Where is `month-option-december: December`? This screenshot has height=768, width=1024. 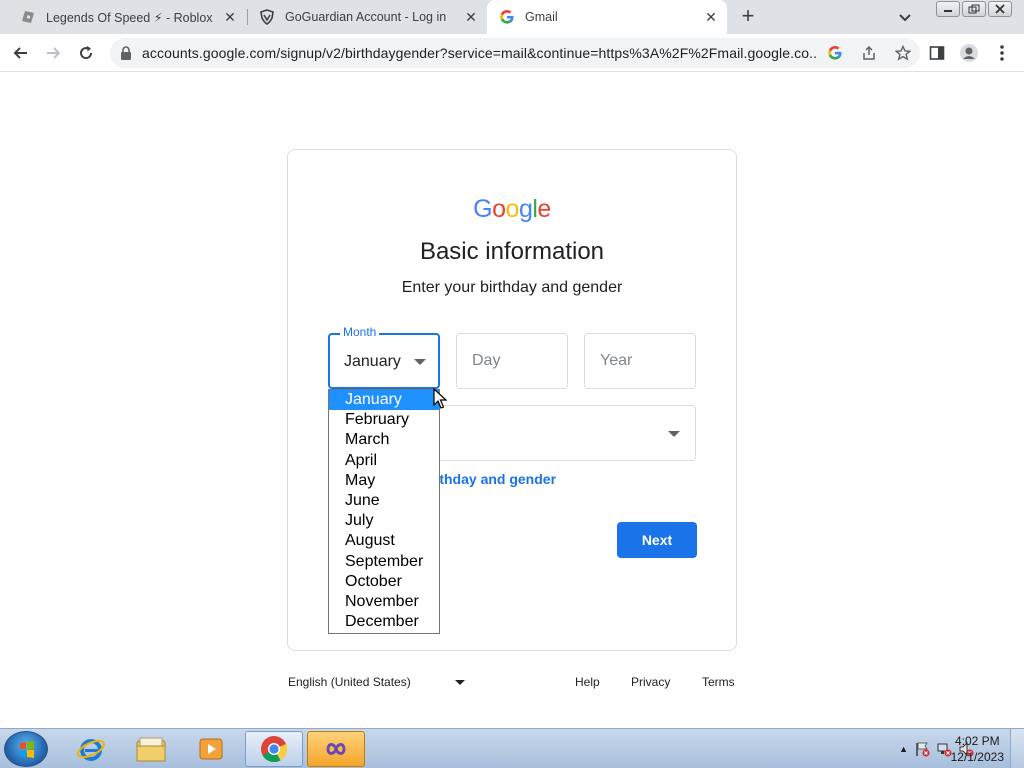
month-option-december: December is located at coordinates (384, 622).